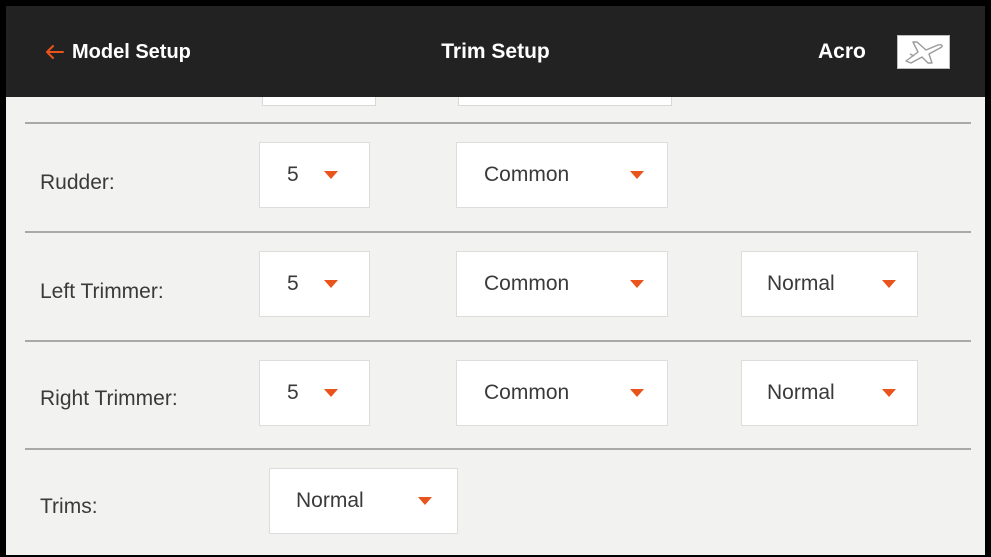 The height and width of the screenshot is (557, 991). I want to click on airplane-icon, so click(923, 52).